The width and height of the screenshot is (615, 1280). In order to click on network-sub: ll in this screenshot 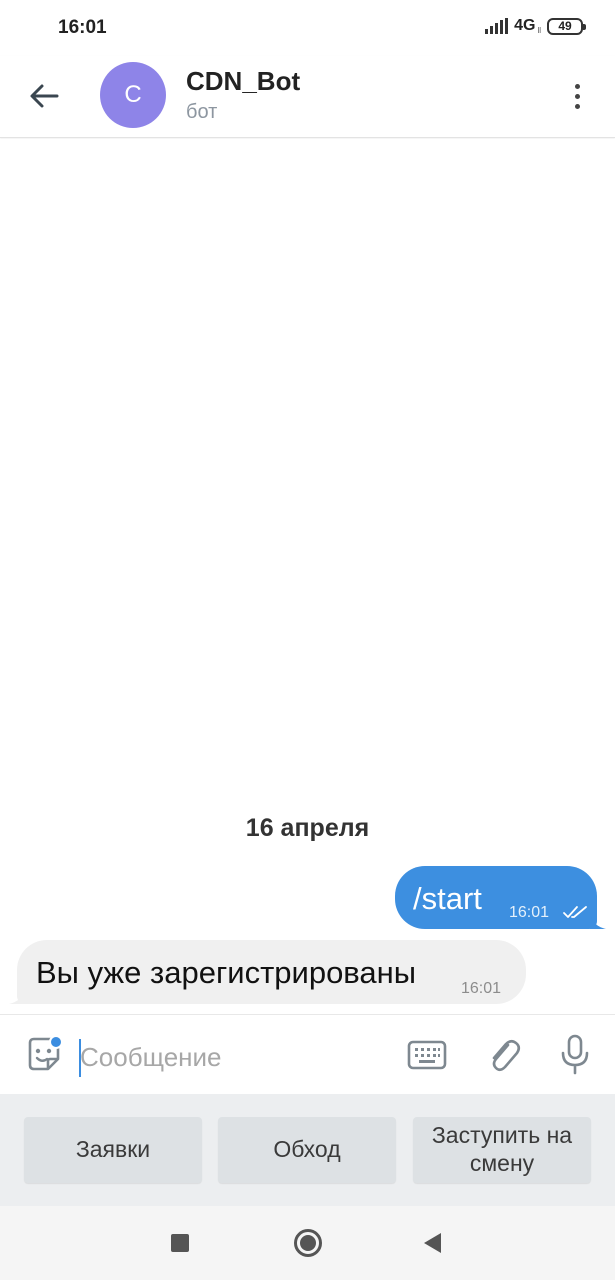, I will do `click(539, 30)`.